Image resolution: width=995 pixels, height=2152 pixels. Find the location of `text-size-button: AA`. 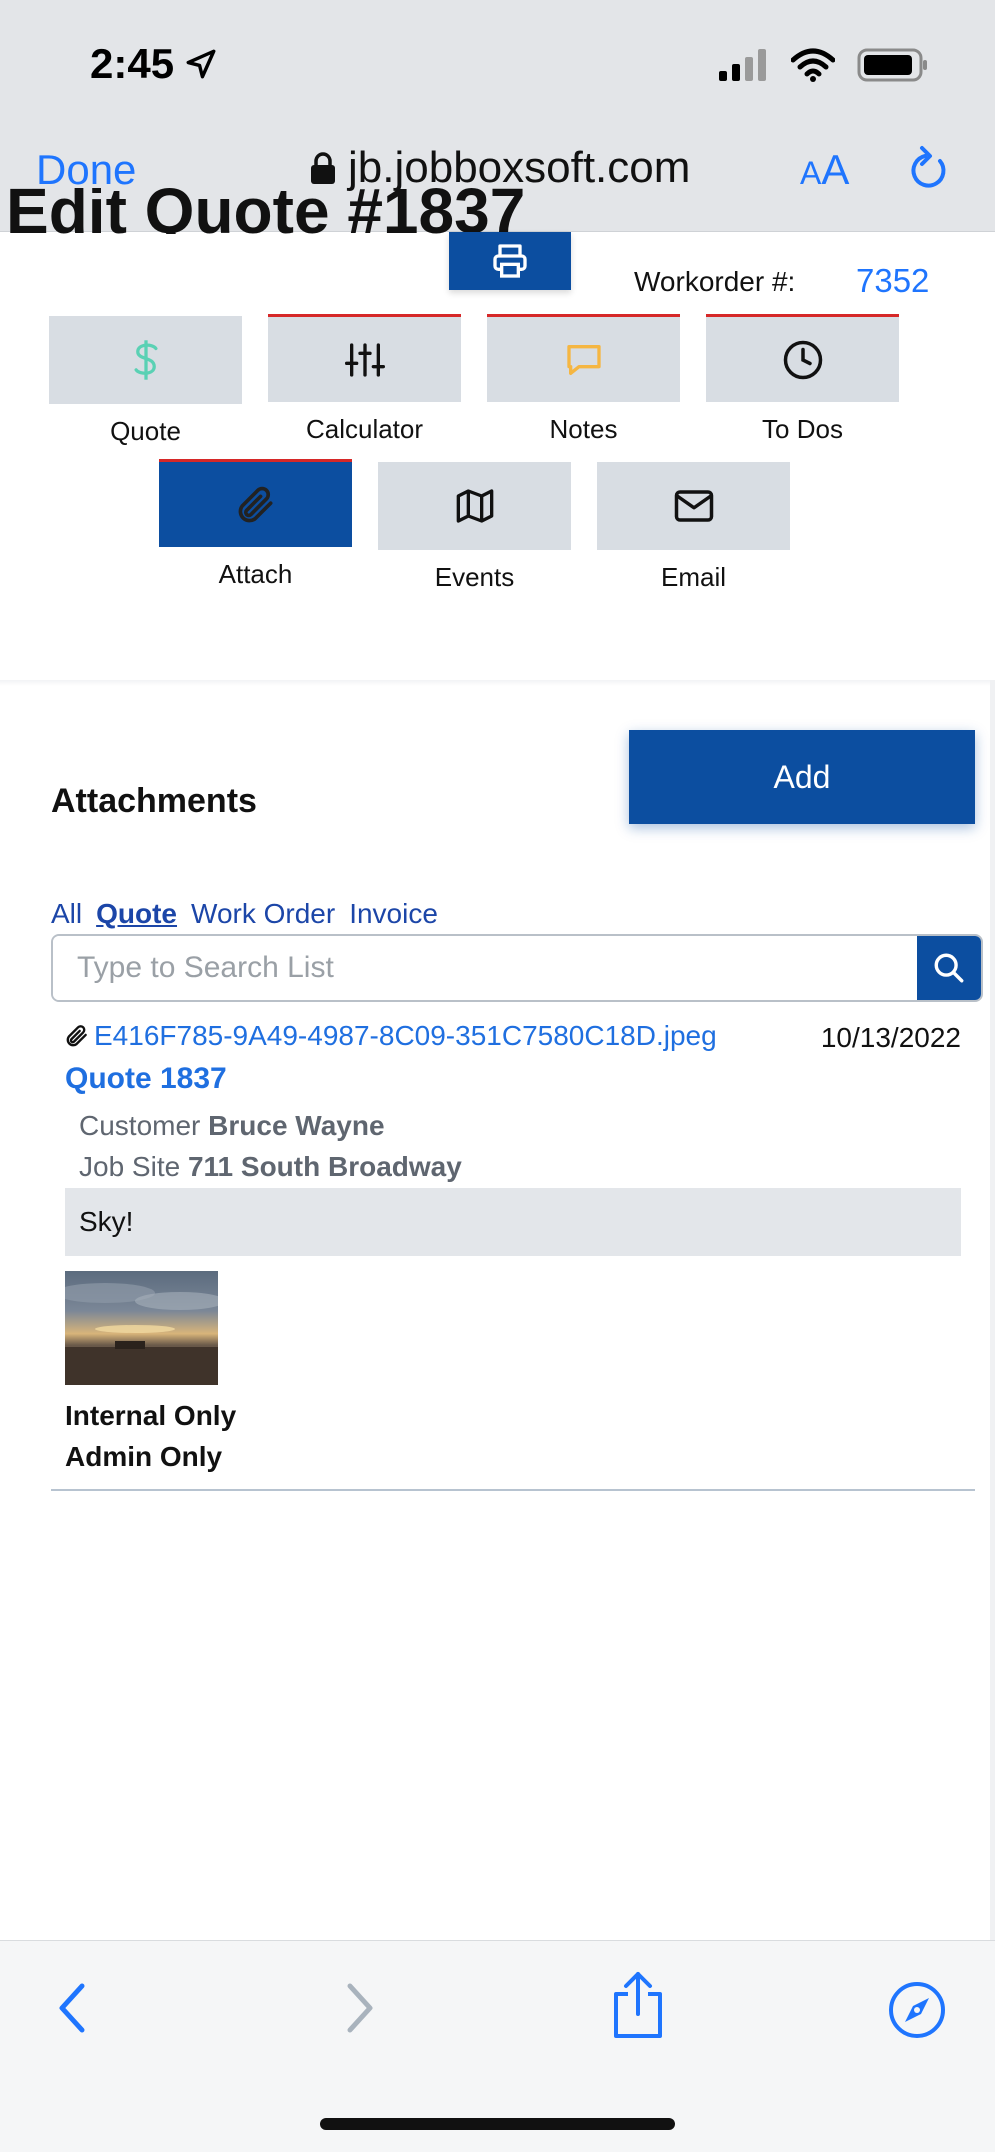

text-size-button: AA is located at coordinates (824, 170).